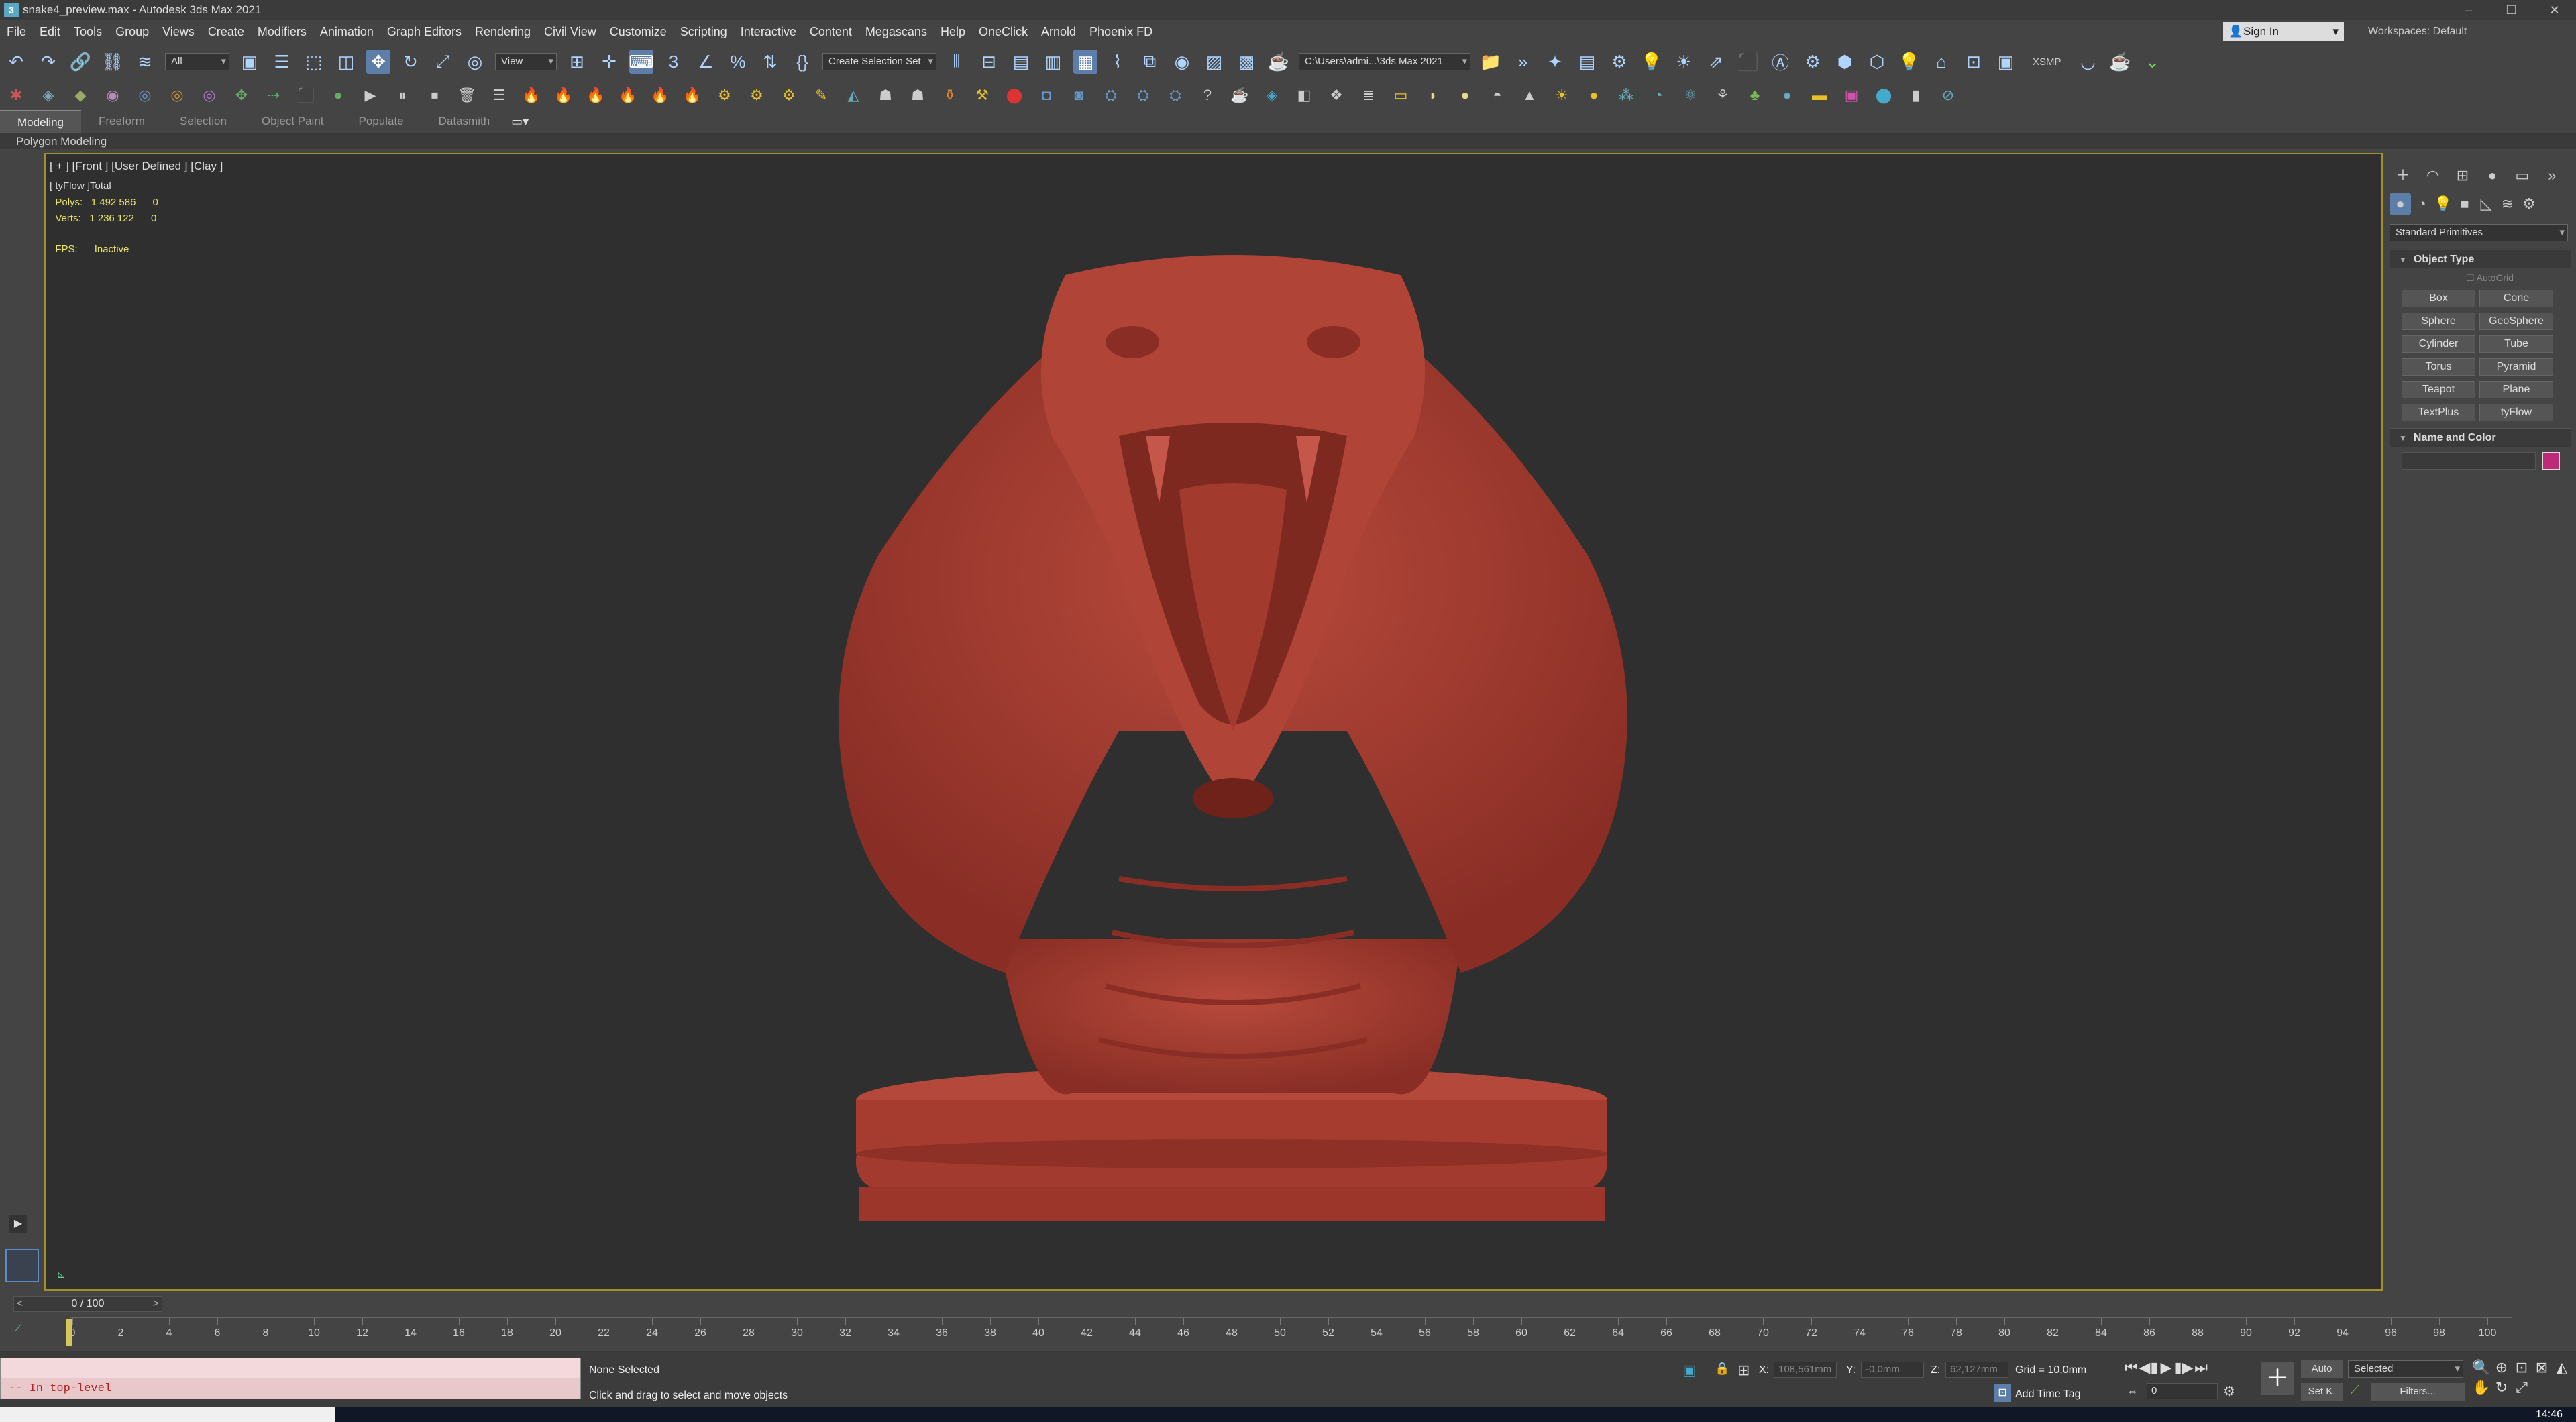 The width and height of the screenshot is (2576, 1422). Describe the element at coordinates (197, 62) in the screenshot. I see `selection-filter-dropdown: All` at that location.